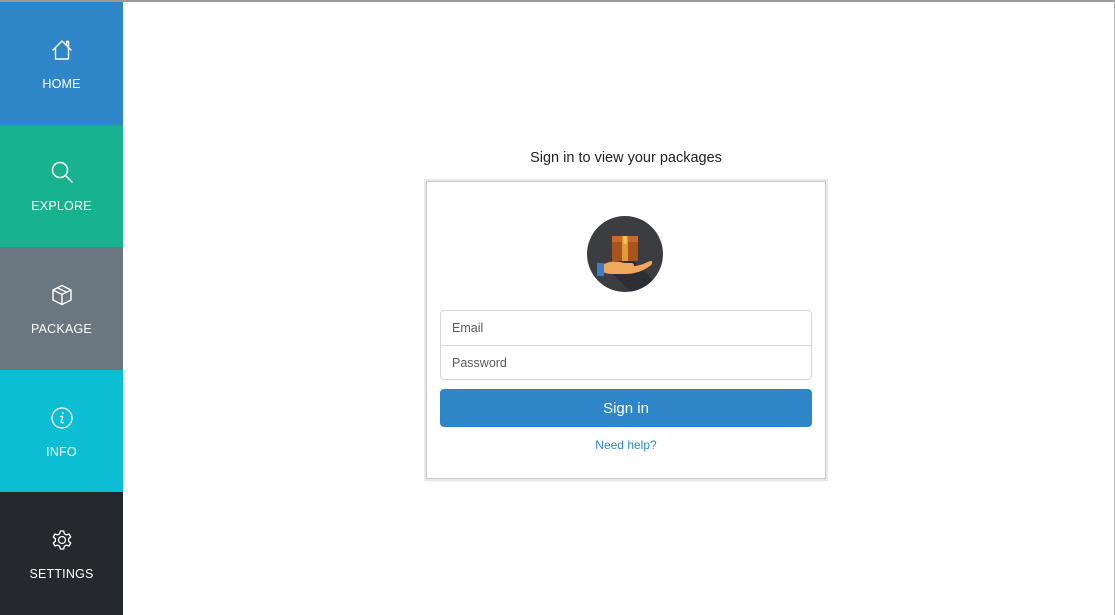 This screenshot has width=1115, height=615. What do you see at coordinates (61, 186) in the screenshot?
I see `sidebar-item-explore: EXPLORE` at bounding box center [61, 186].